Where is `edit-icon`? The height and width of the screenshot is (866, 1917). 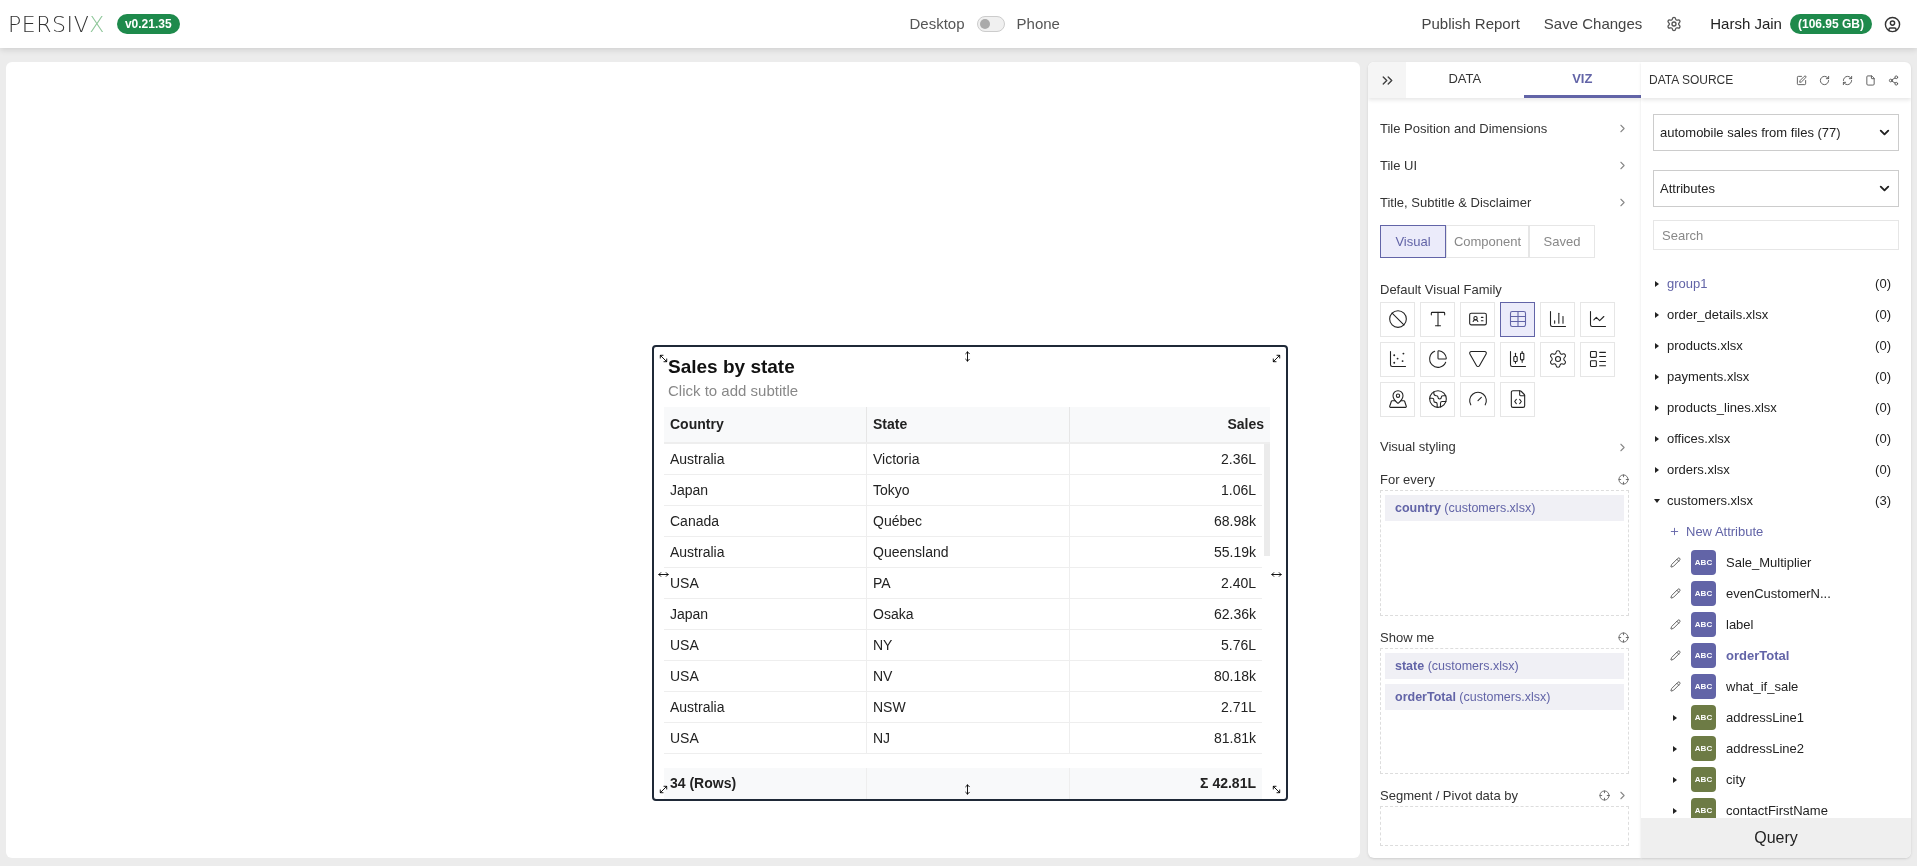
edit-icon is located at coordinates (1801, 80).